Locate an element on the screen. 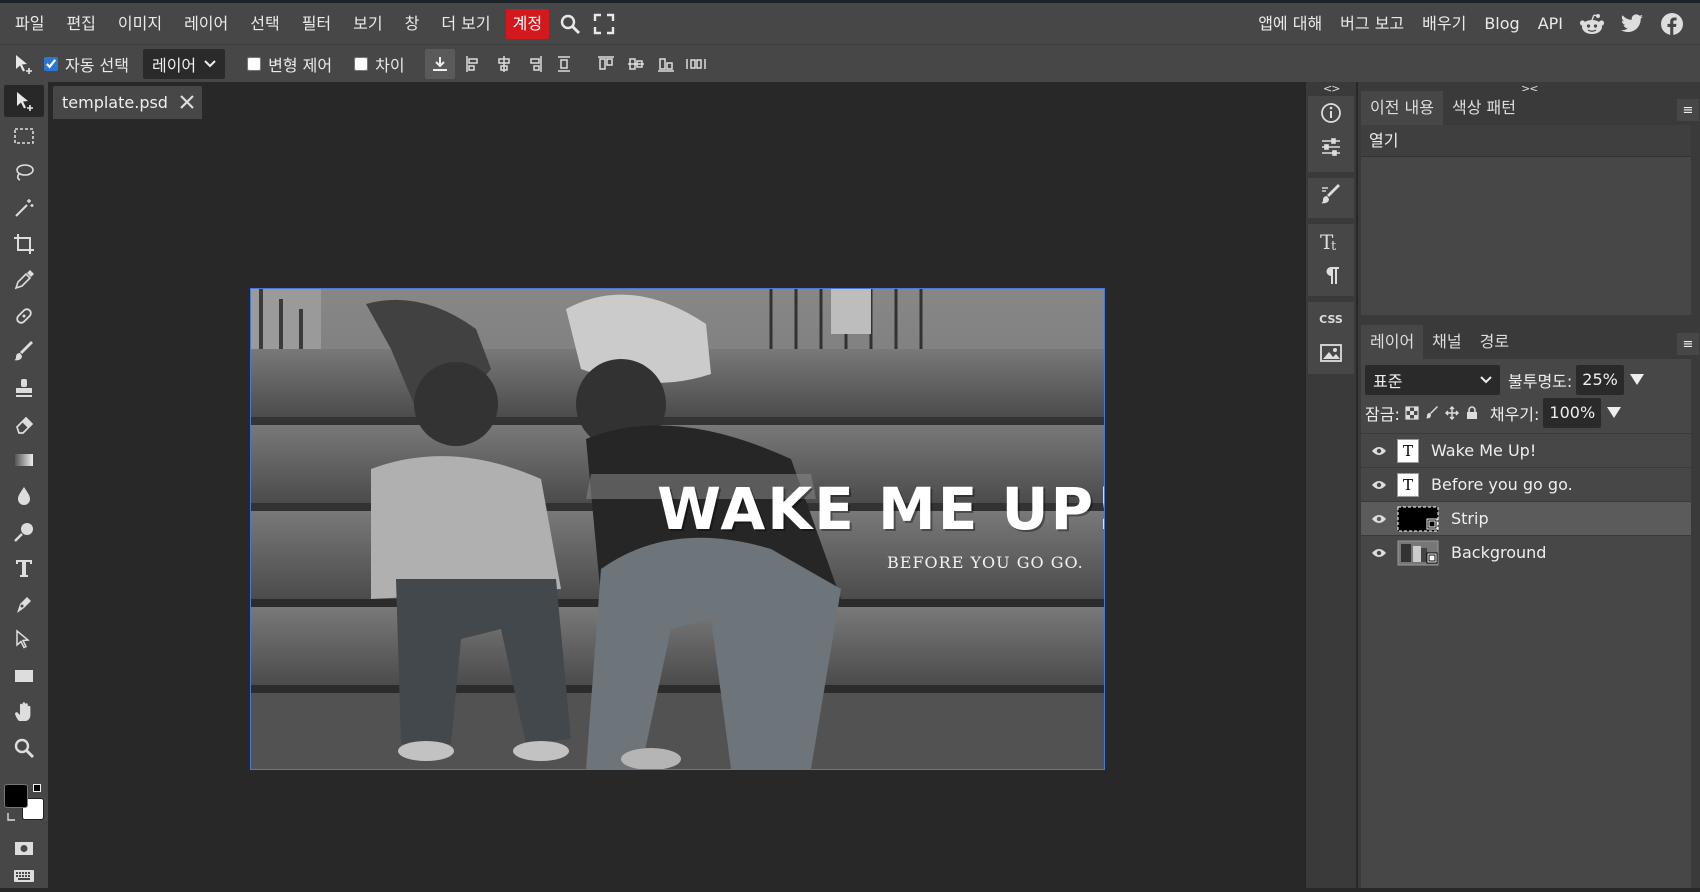 Image resolution: width=1700 pixels, height=892 pixels. menu-layer: 레이어 is located at coordinates (206, 24).